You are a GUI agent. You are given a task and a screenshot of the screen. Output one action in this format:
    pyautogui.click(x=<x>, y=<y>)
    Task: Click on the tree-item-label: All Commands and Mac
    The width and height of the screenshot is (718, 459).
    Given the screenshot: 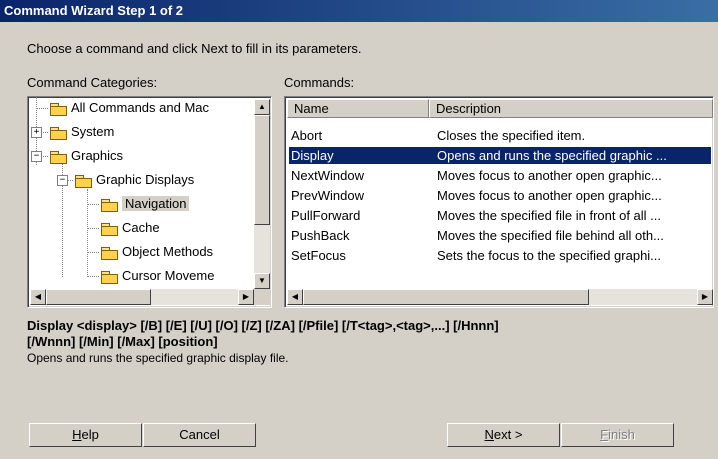 What is the action you would take?
    pyautogui.click(x=140, y=107)
    